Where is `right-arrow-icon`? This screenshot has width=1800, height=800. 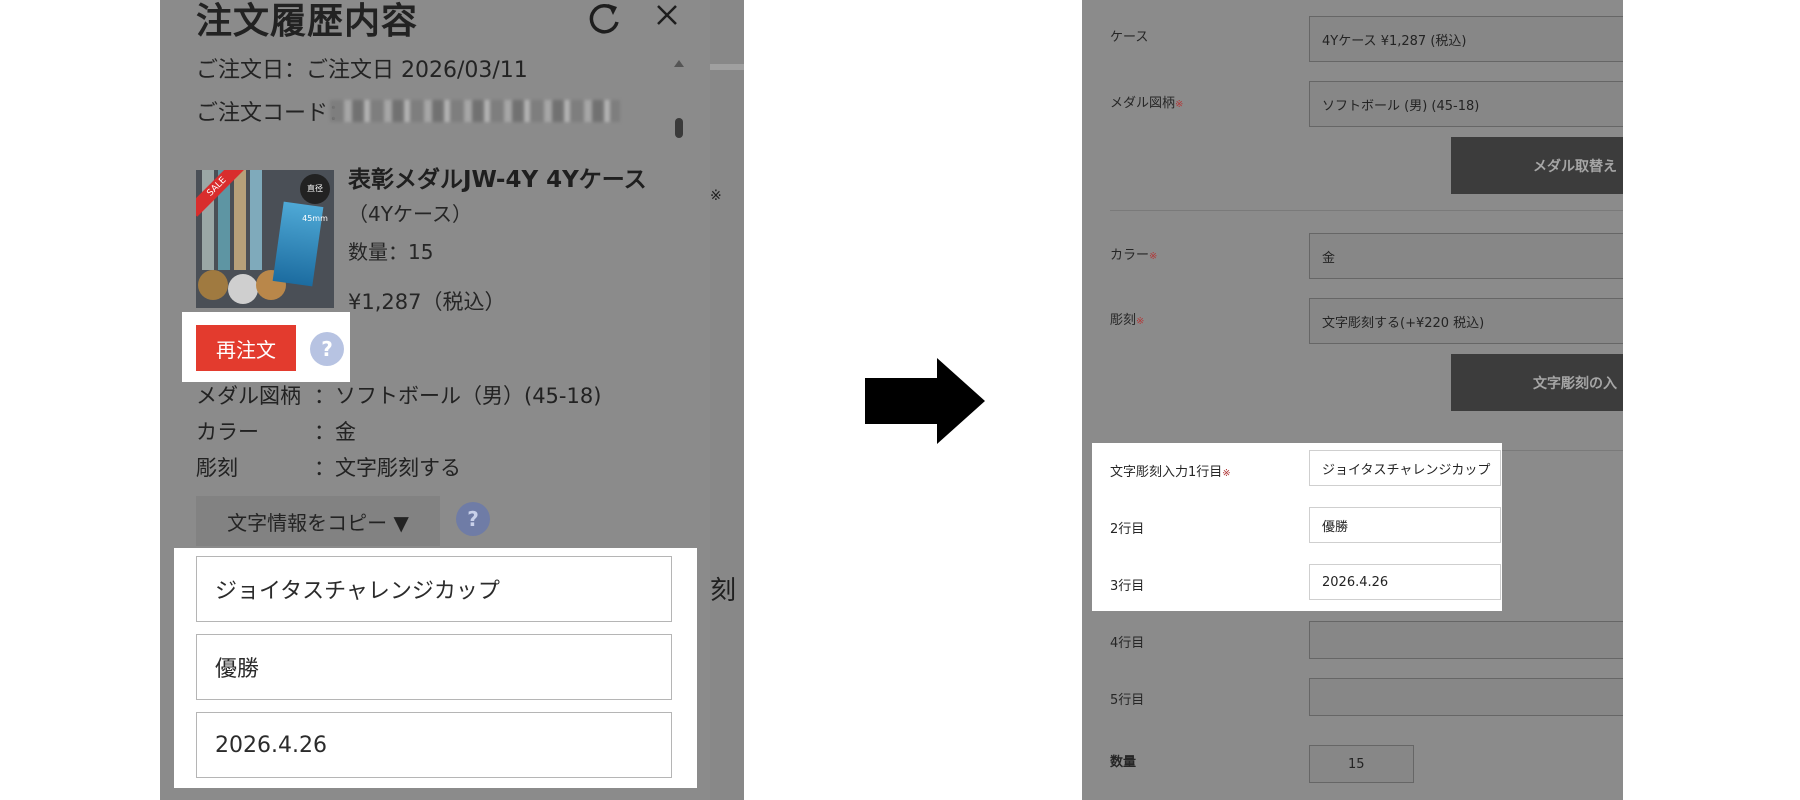 right-arrow-icon is located at coordinates (925, 401).